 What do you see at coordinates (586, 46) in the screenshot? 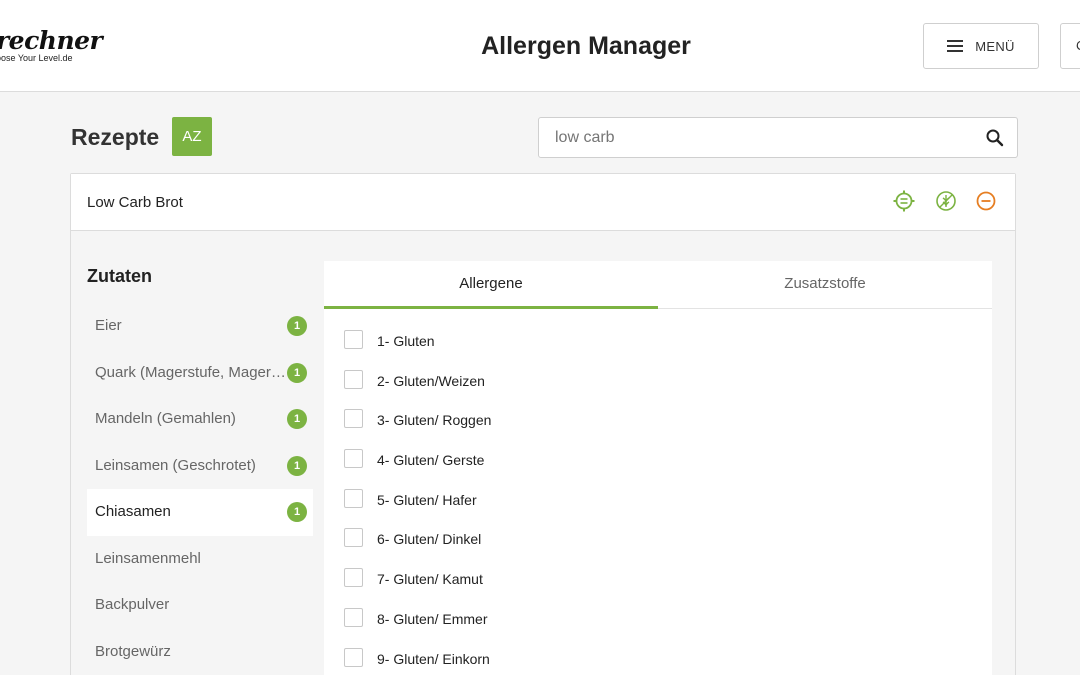
I see `app-title: Allergen Manager` at bounding box center [586, 46].